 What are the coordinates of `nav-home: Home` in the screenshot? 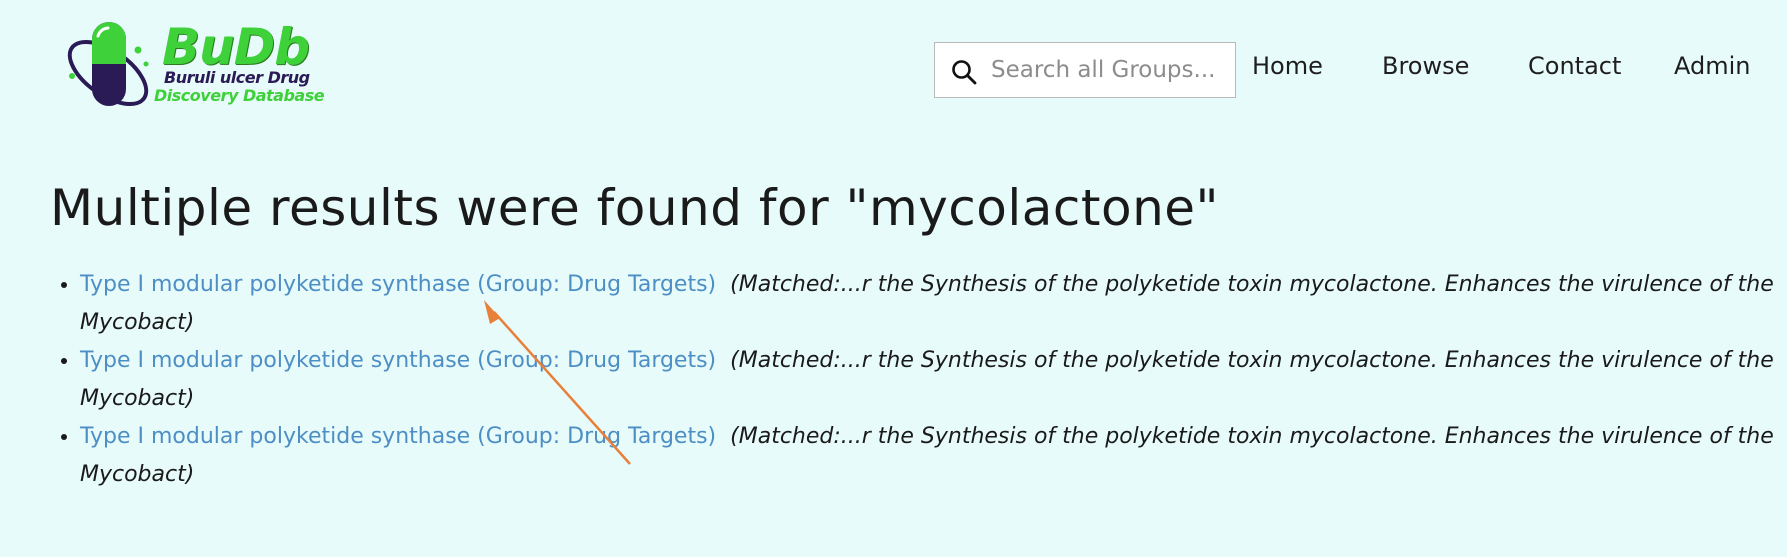 It's located at (1287, 66).